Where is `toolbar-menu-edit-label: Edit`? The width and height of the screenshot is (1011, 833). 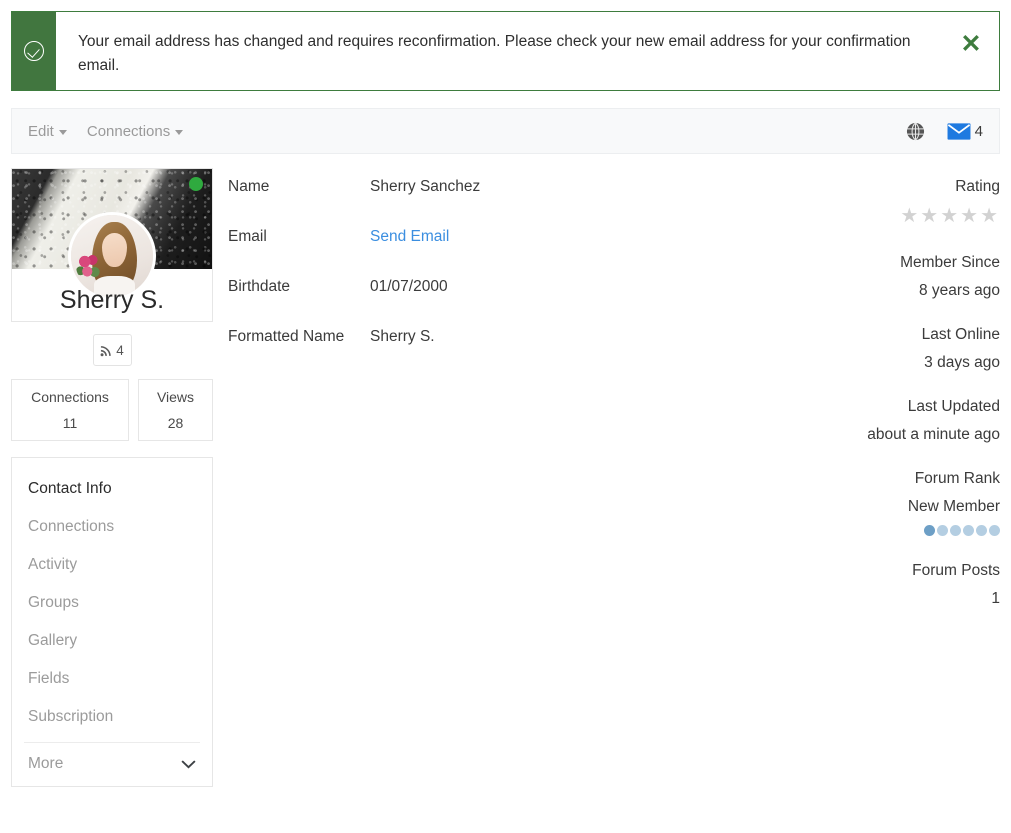
toolbar-menu-edit-label: Edit is located at coordinates (41, 131).